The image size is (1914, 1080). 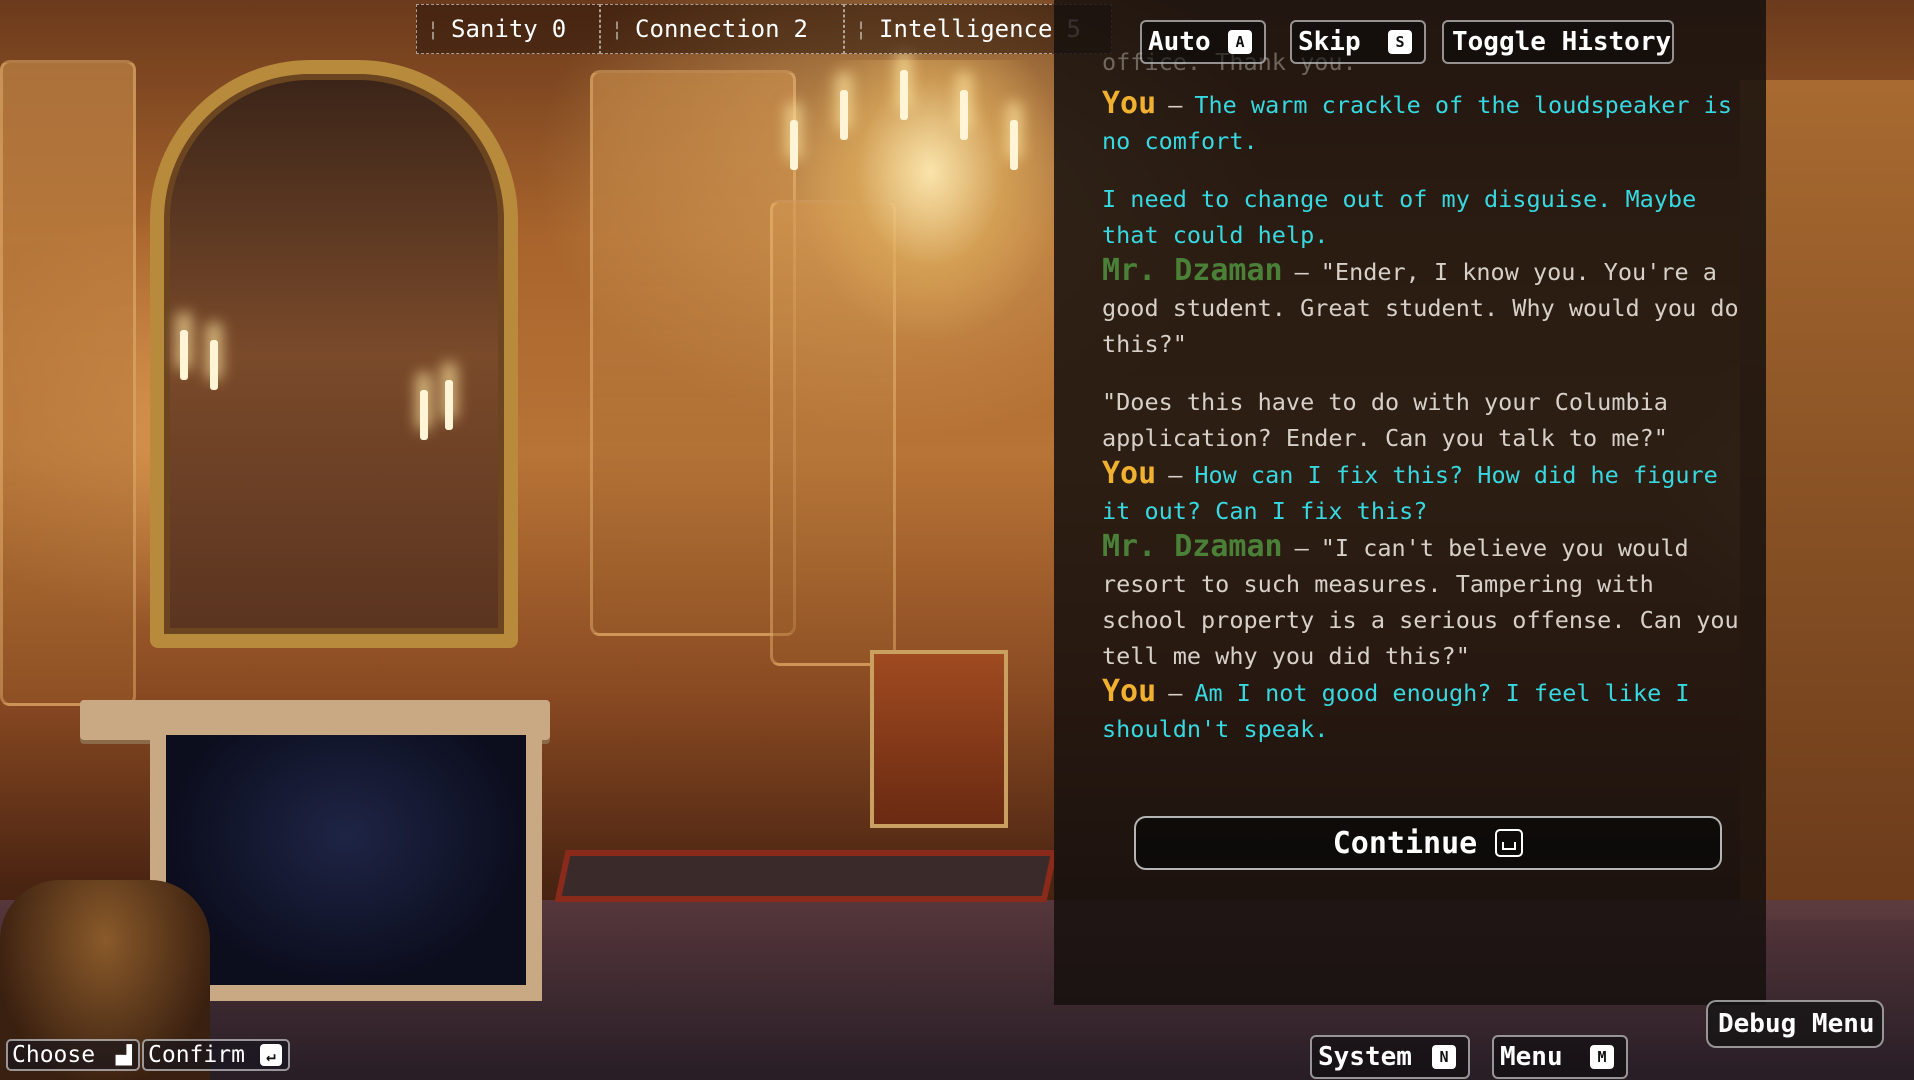 What do you see at coordinates (559, 29) in the screenshot?
I see `stat-value: 0` at bounding box center [559, 29].